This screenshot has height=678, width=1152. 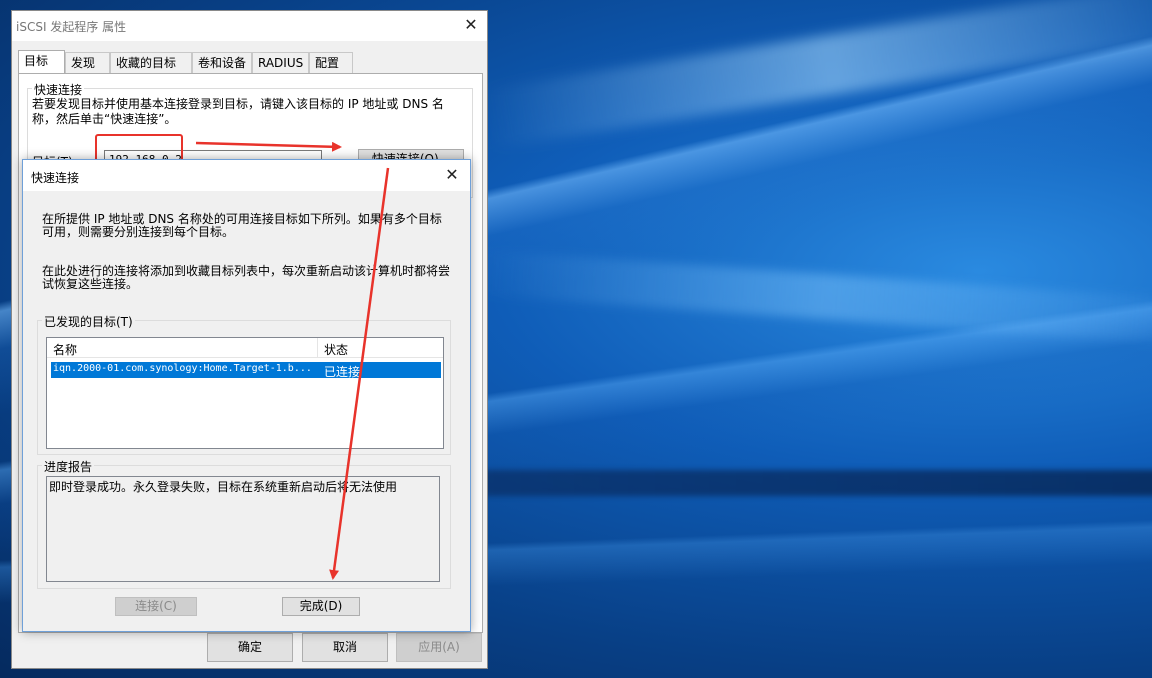 I want to click on discovered-targets-legend: 已发现的目标(T), so click(x=88, y=321).